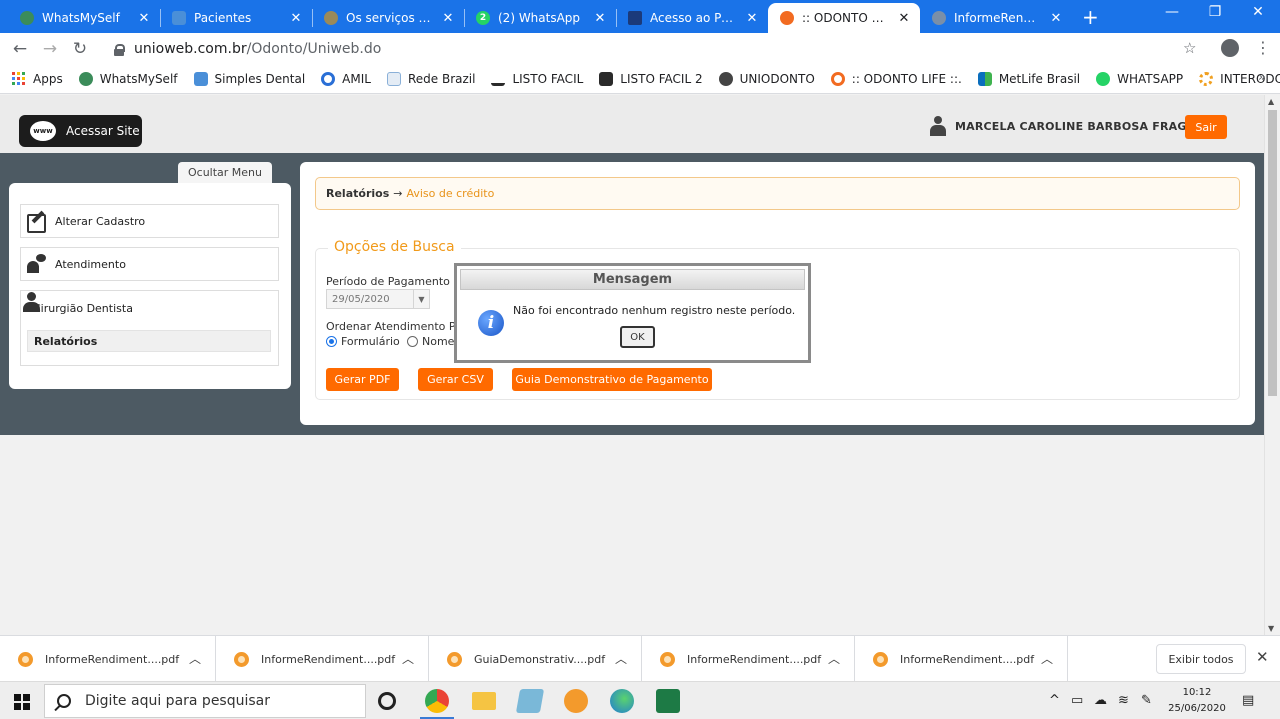  Describe the element at coordinates (421, 299) in the screenshot. I see `chevron-down-icon: ▼` at that location.